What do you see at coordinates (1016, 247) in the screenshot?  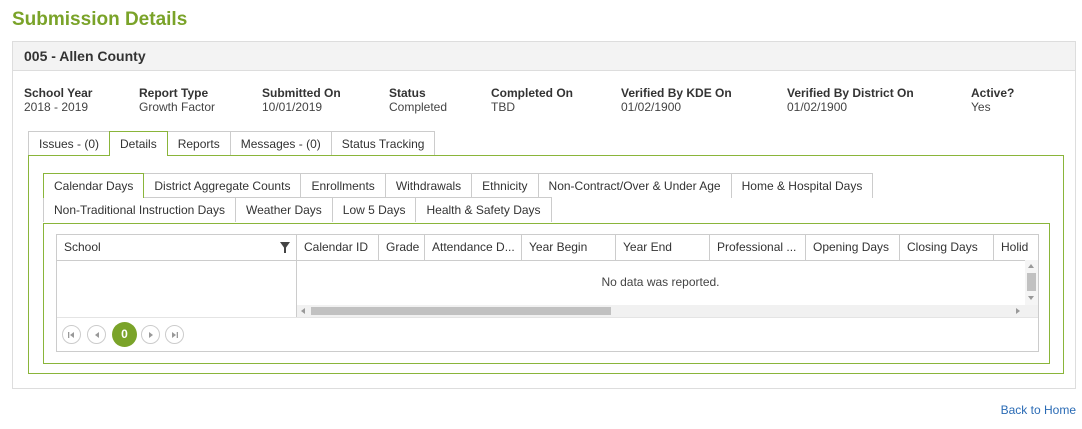 I see `column-header-holidays: Holid` at bounding box center [1016, 247].